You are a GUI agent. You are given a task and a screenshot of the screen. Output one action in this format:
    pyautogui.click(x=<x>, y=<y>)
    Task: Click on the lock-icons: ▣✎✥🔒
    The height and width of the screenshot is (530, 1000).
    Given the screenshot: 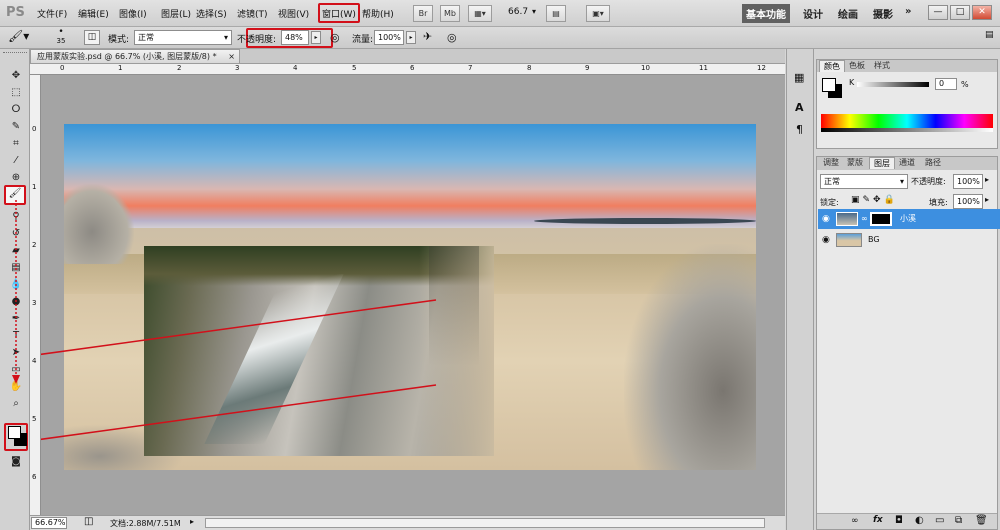 What is the action you would take?
    pyautogui.click(x=874, y=200)
    